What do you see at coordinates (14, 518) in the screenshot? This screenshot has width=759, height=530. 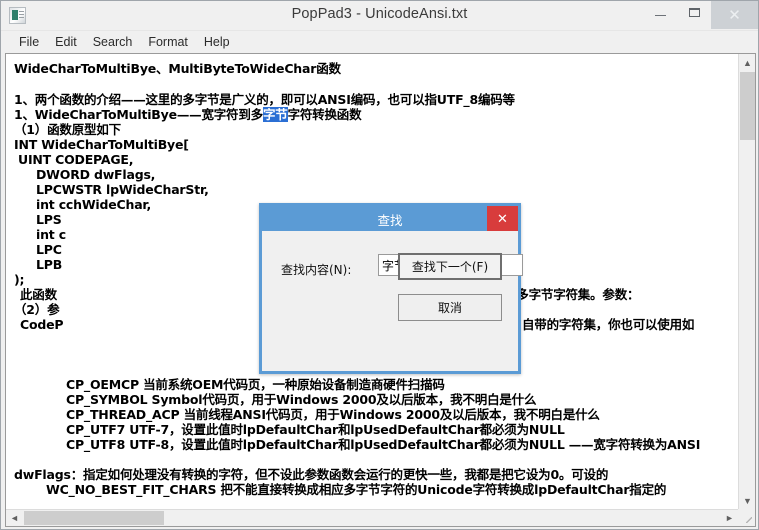 I see `scroll-left-icon: ◄` at bounding box center [14, 518].